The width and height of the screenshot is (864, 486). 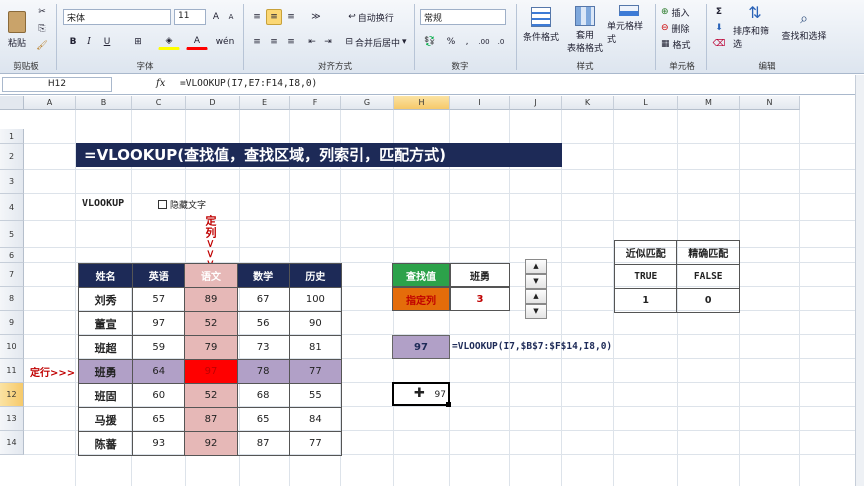 What do you see at coordinates (480, 299) in the screenshot?
I see `column-index-cell: 3` at bounding box center [480, 299].